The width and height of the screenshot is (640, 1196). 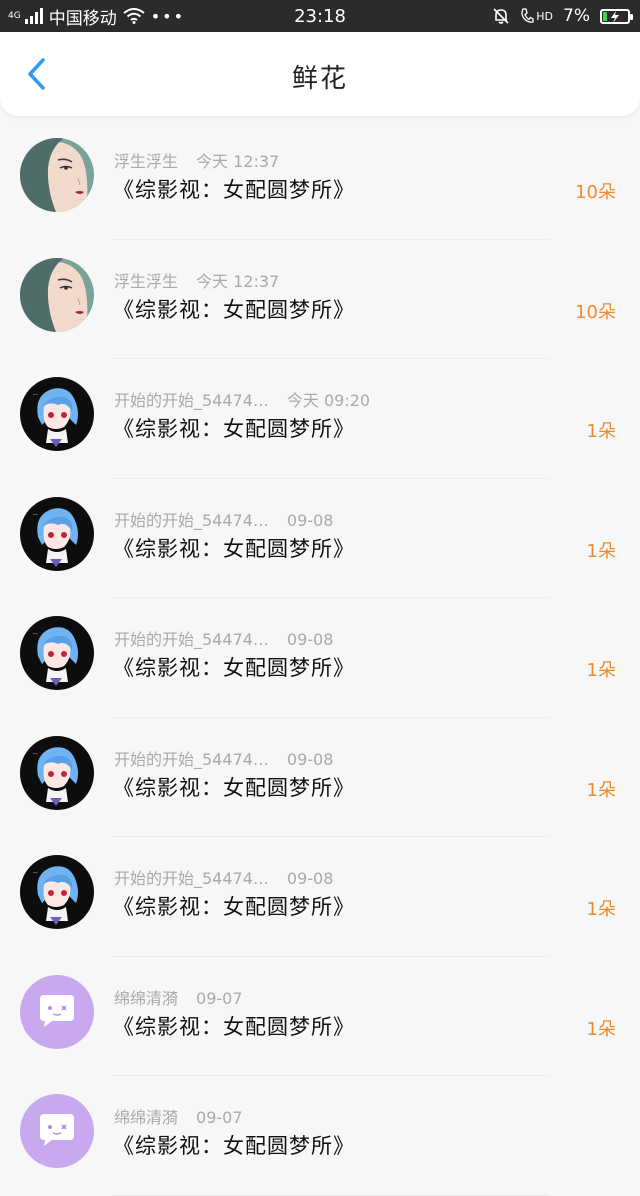 I want to click on list-item: 绵绵清漪 09-07 《综影视：女配圆梦所》, so click(x=320, y=1136).